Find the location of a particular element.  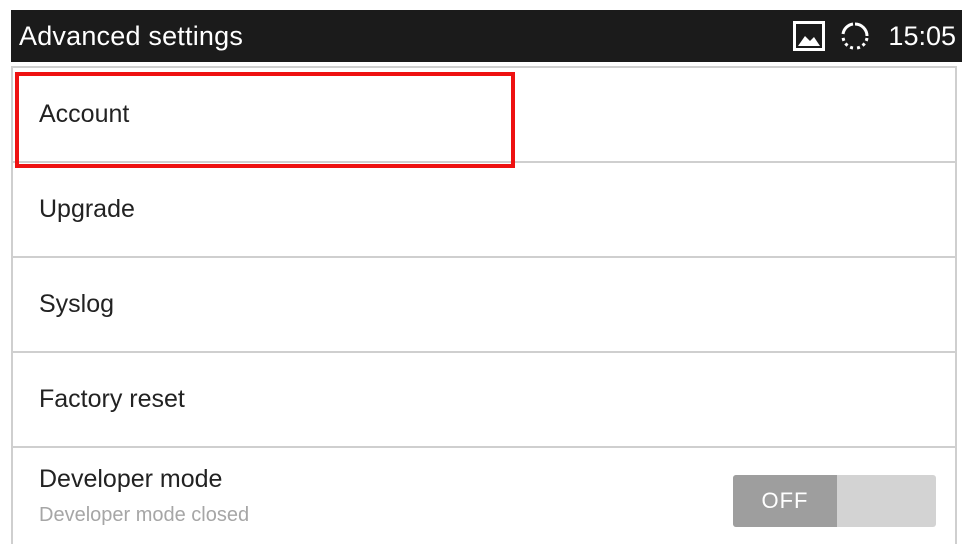

toggle-state-label: OFF is located at coordinates (785, 501).